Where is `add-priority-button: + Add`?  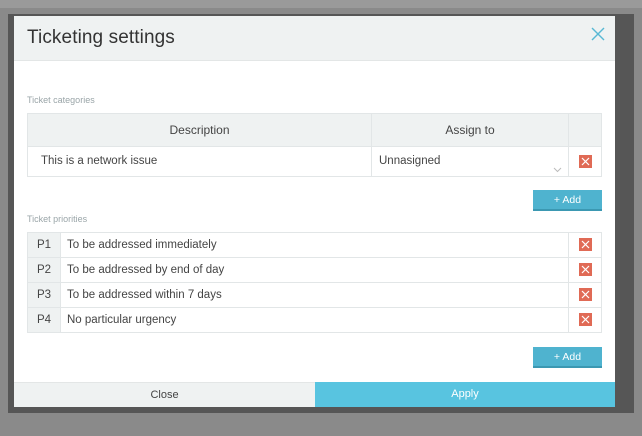
add-priority-button: + Add is located at coordinates (567, 357).